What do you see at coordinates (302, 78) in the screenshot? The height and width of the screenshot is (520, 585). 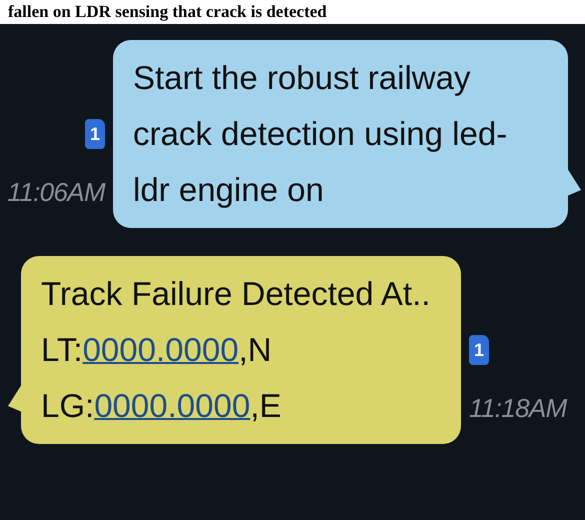 I see `message-line: Start the robust railway` at bounding box center [302, 78].